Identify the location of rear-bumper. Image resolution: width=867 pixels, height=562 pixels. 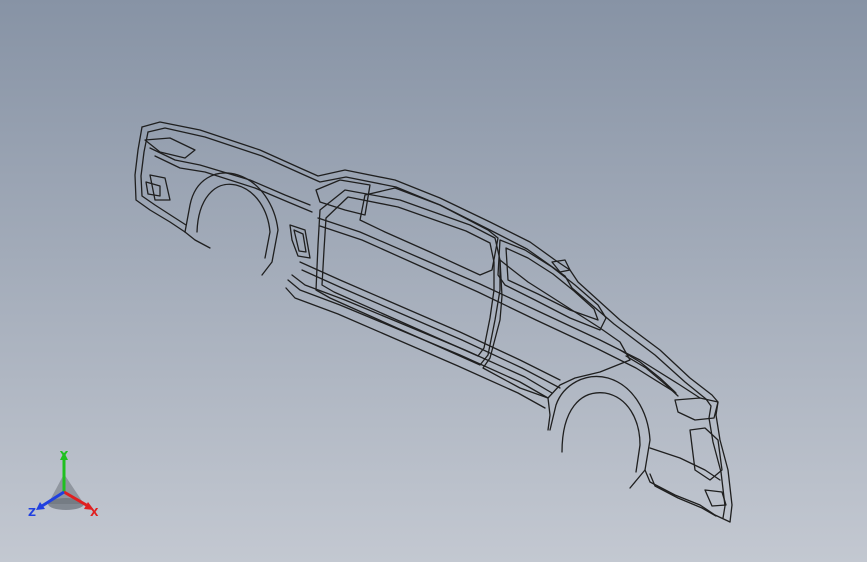
(160, 179).